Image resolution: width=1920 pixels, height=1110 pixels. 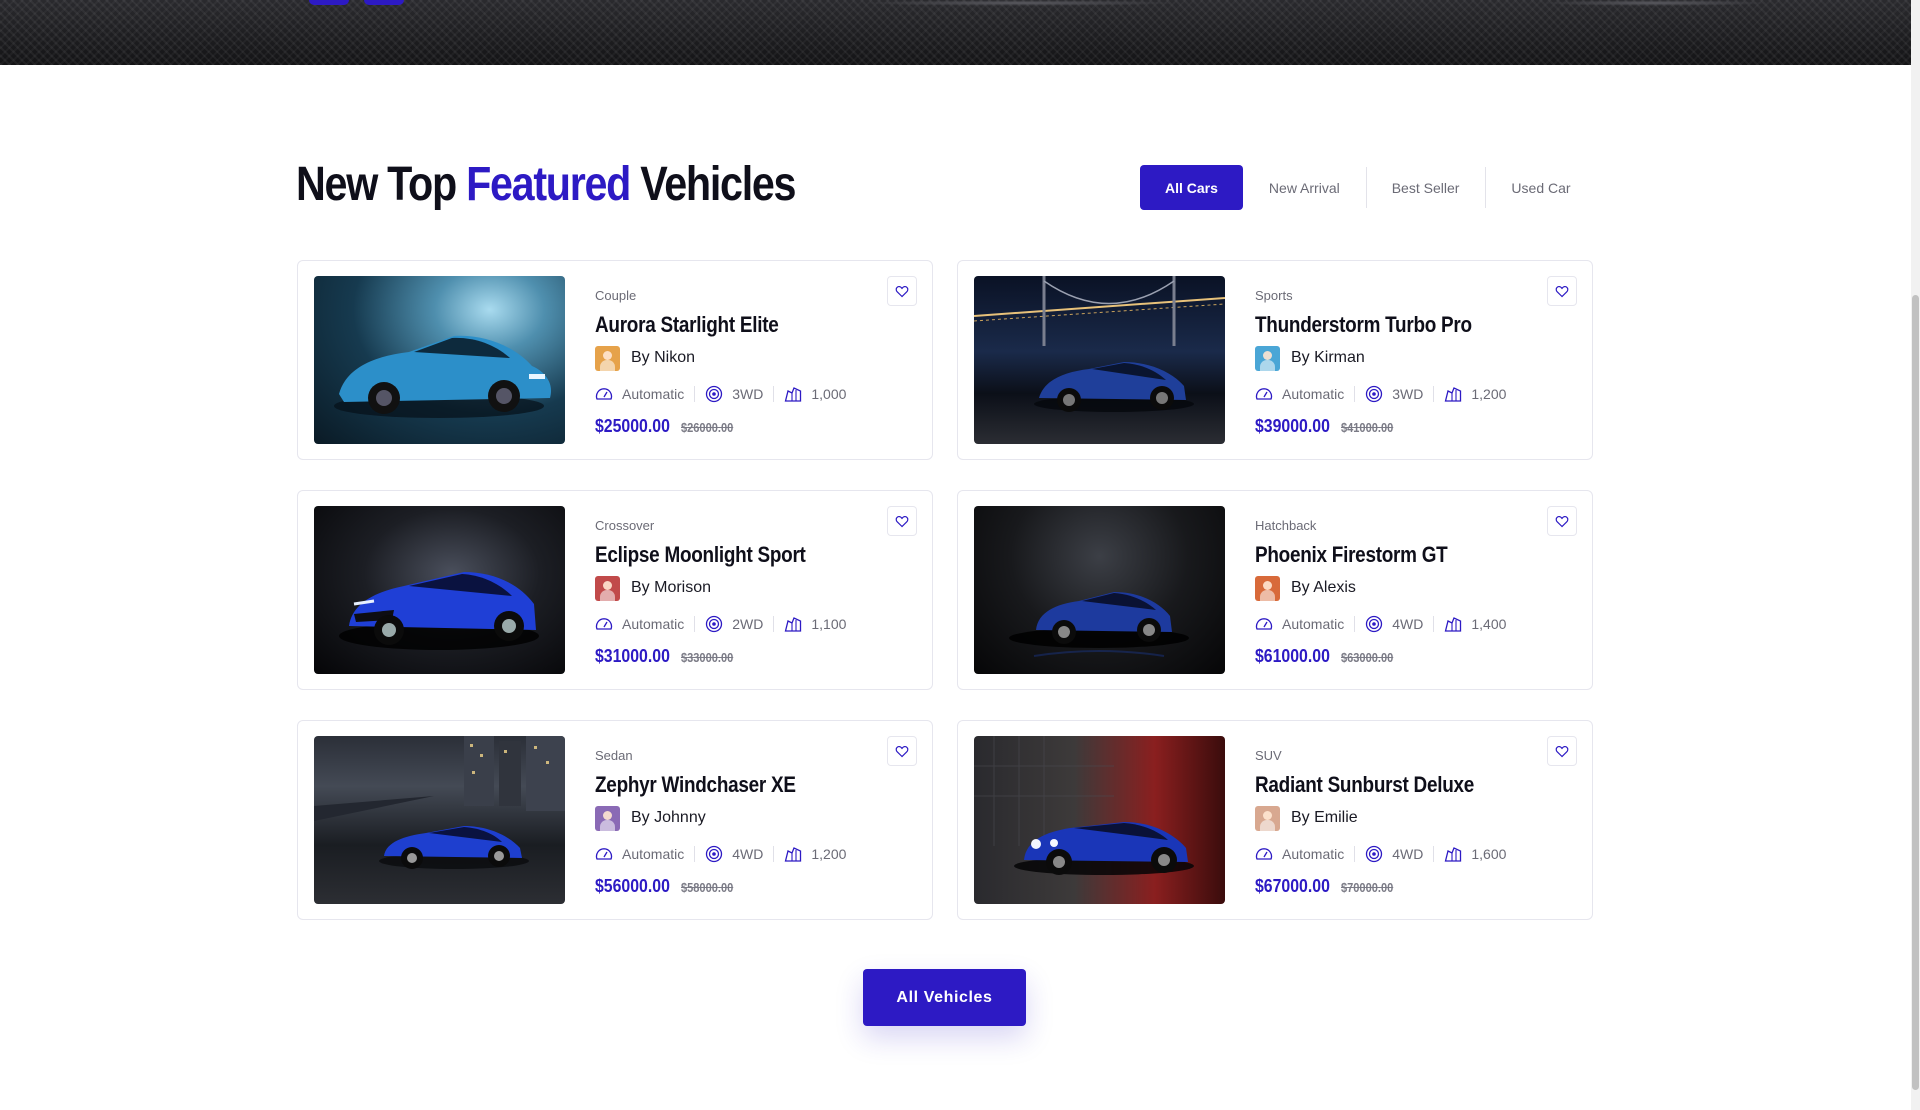 I want to click on slider-prev-button, so click(x=329, y=2).